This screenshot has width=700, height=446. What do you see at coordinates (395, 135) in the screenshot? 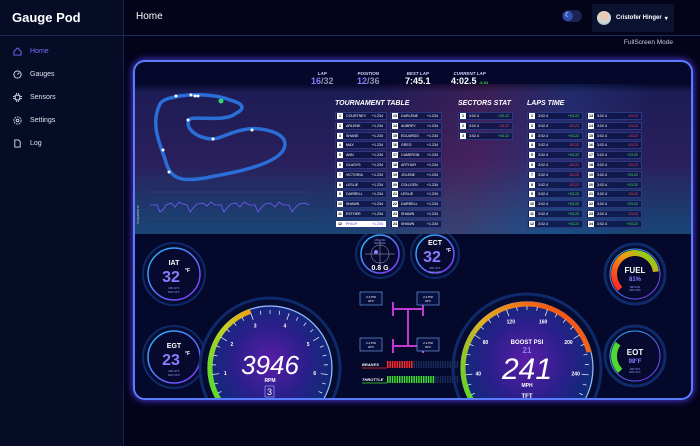
I see `row-number: 15` at bounding box center [395, 135].